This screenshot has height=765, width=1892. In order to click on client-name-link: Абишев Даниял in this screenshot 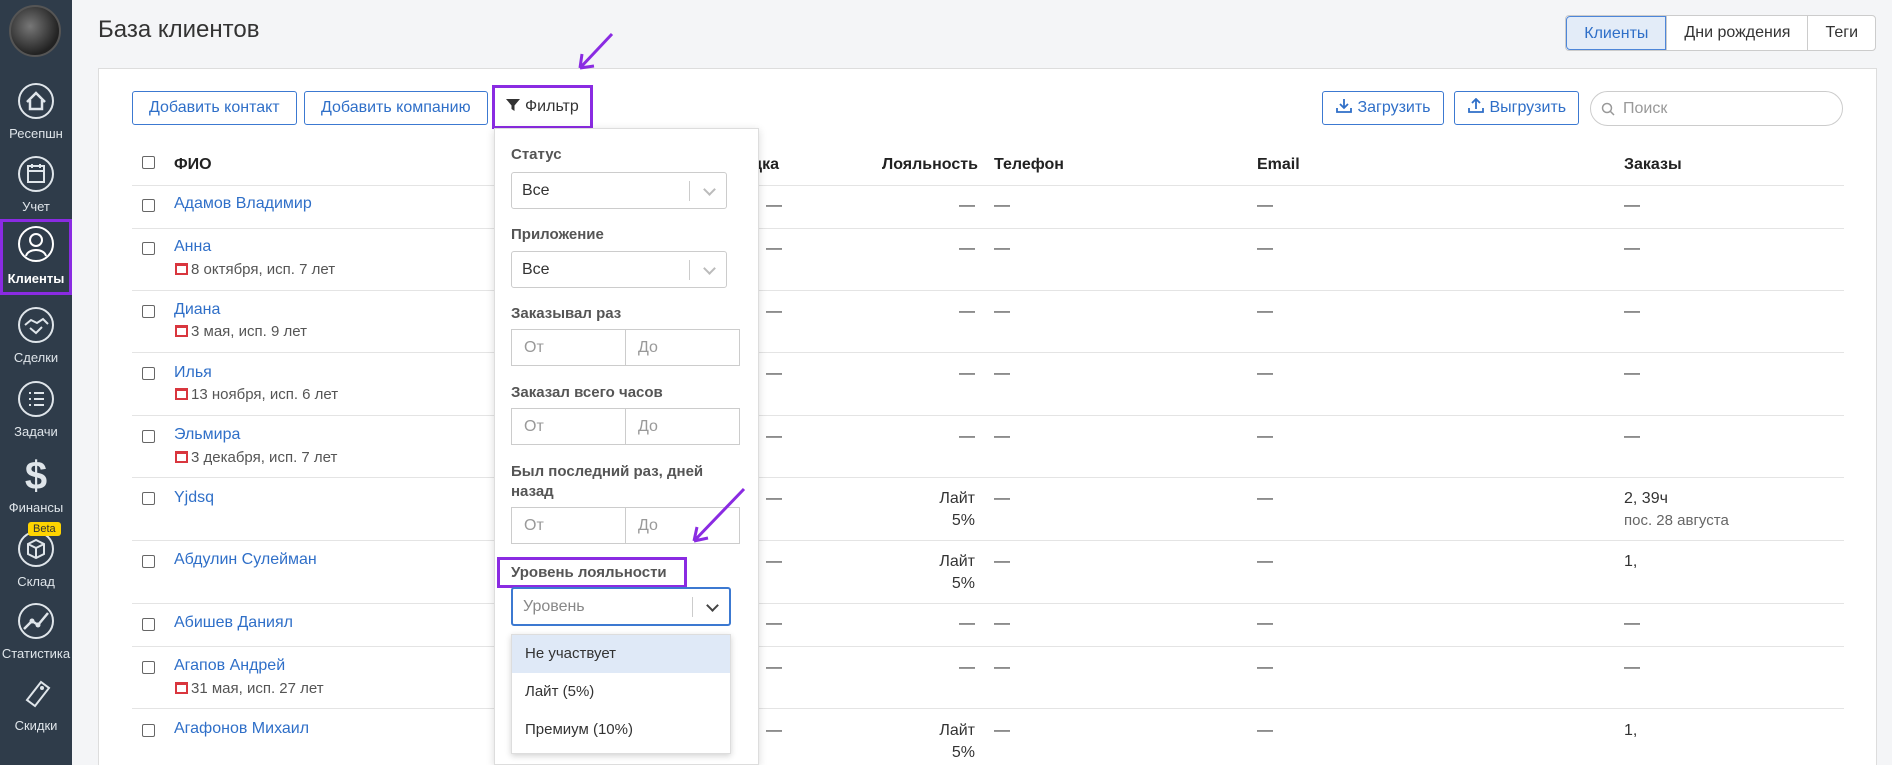, I will do `click(233, 623)`.